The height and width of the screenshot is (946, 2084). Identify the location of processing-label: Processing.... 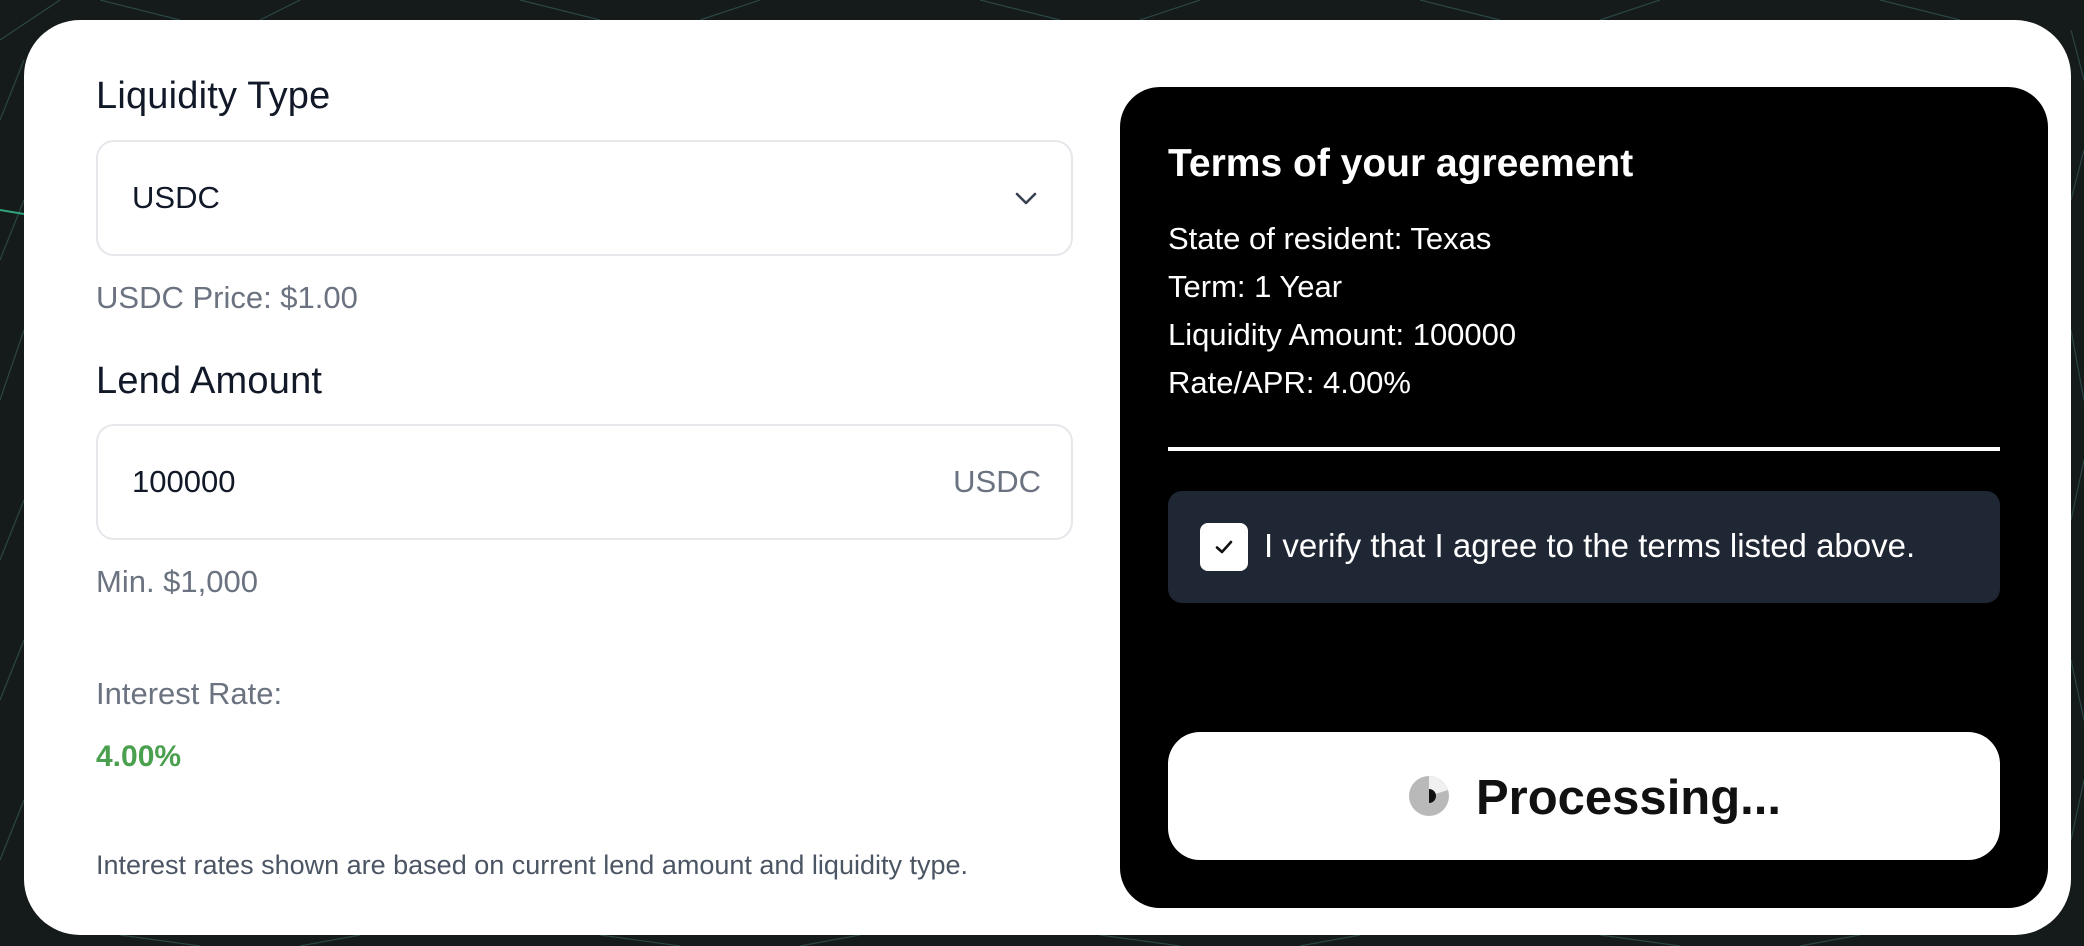
(1629, 798).